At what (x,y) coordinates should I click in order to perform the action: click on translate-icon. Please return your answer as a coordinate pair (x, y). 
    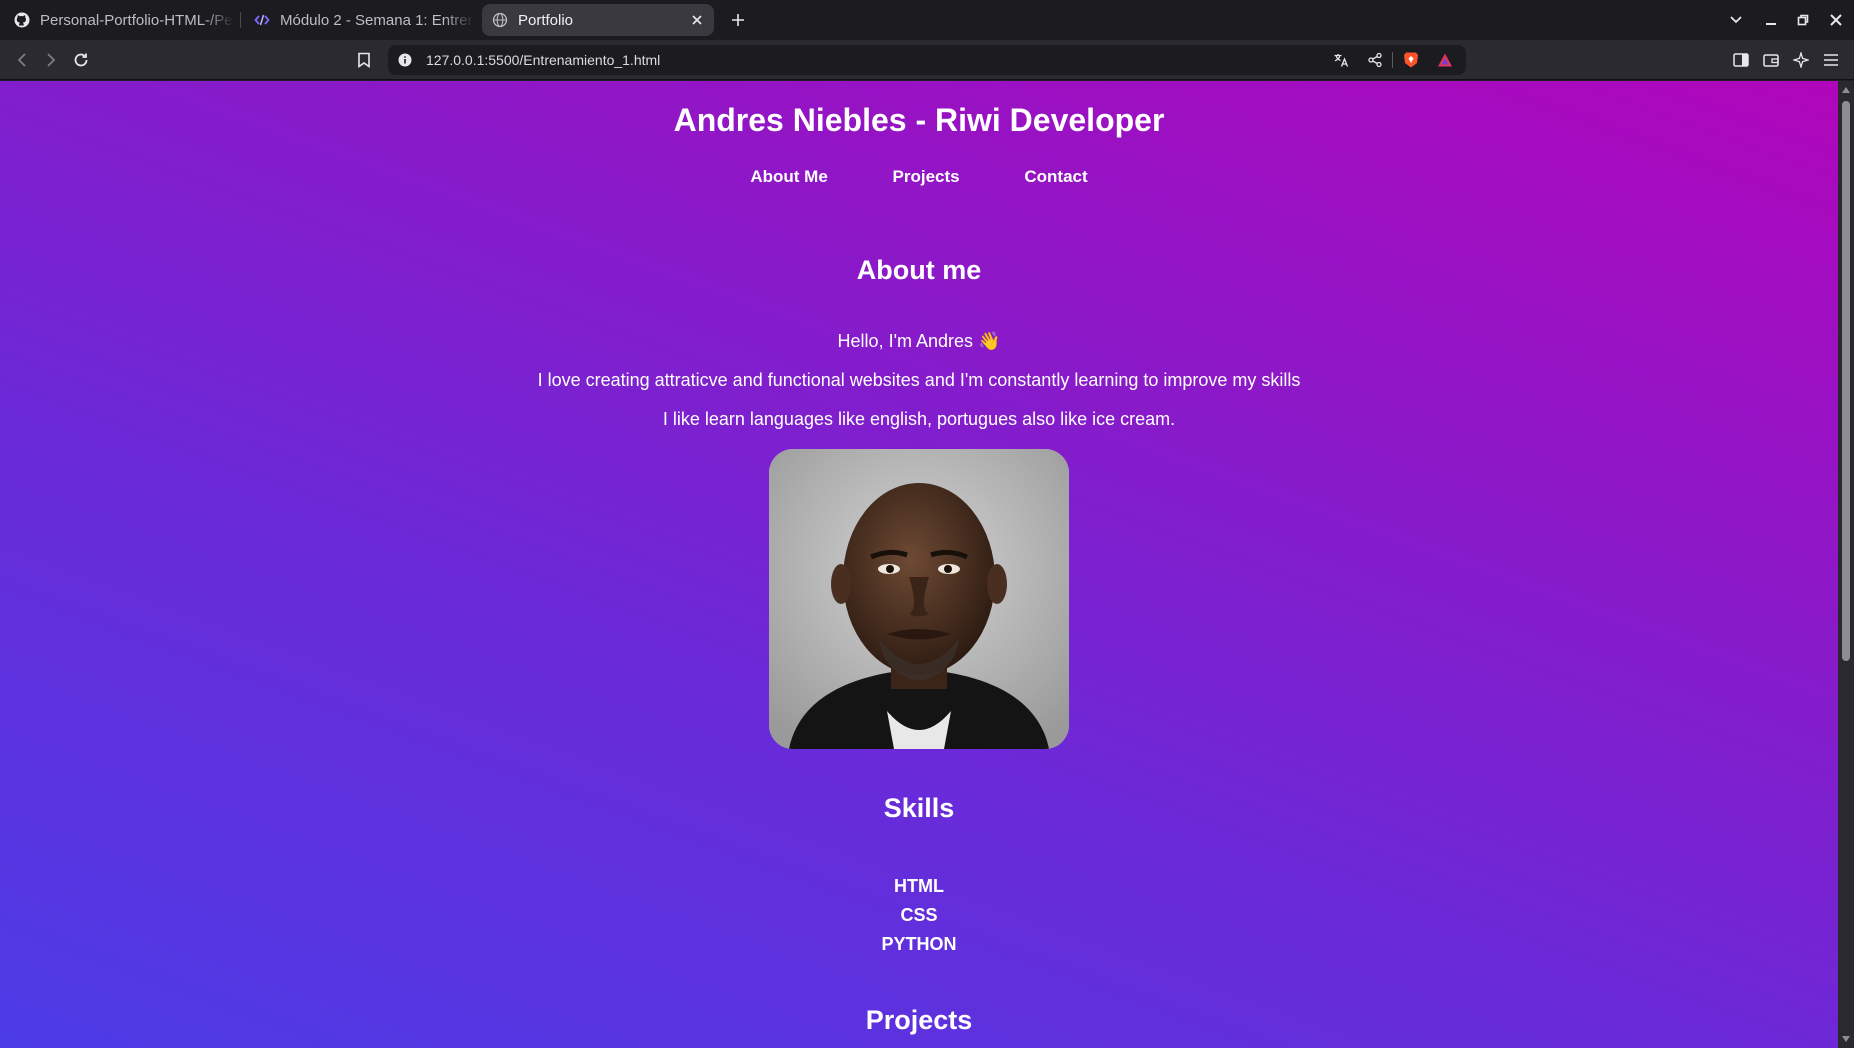
    Looking at the image, I should click on (1341, 60).